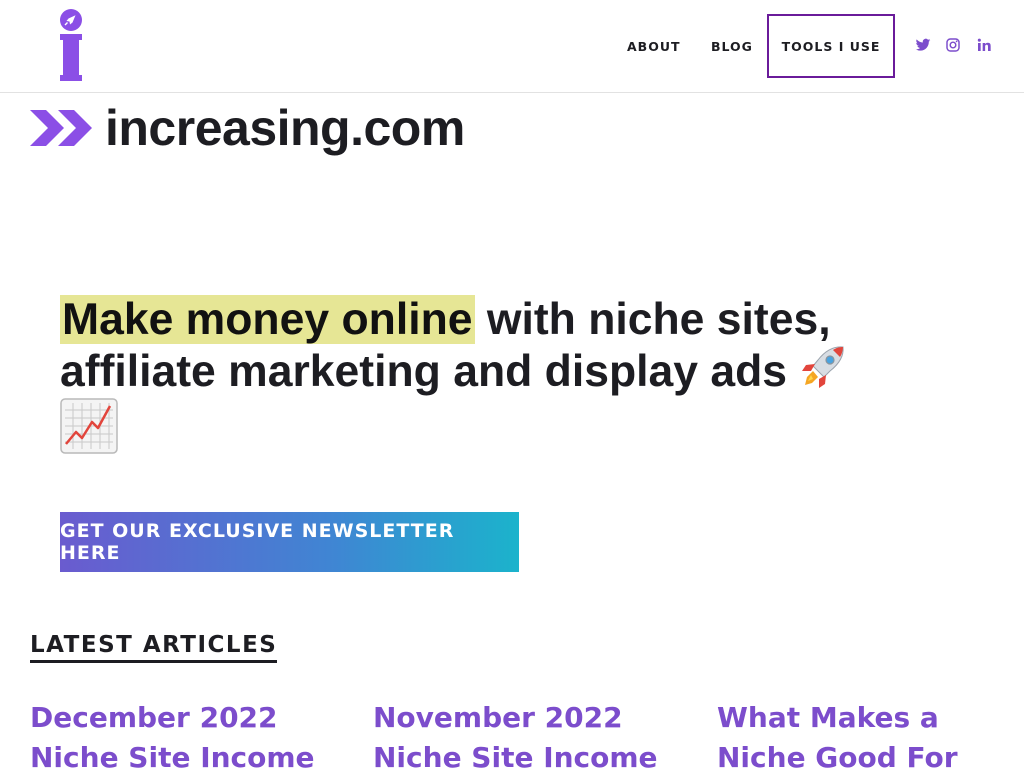  Describe the element at coordinates (523, 733) in the screenshot. I see `article-title-link: November 2022 Niche Site Income` at that location.